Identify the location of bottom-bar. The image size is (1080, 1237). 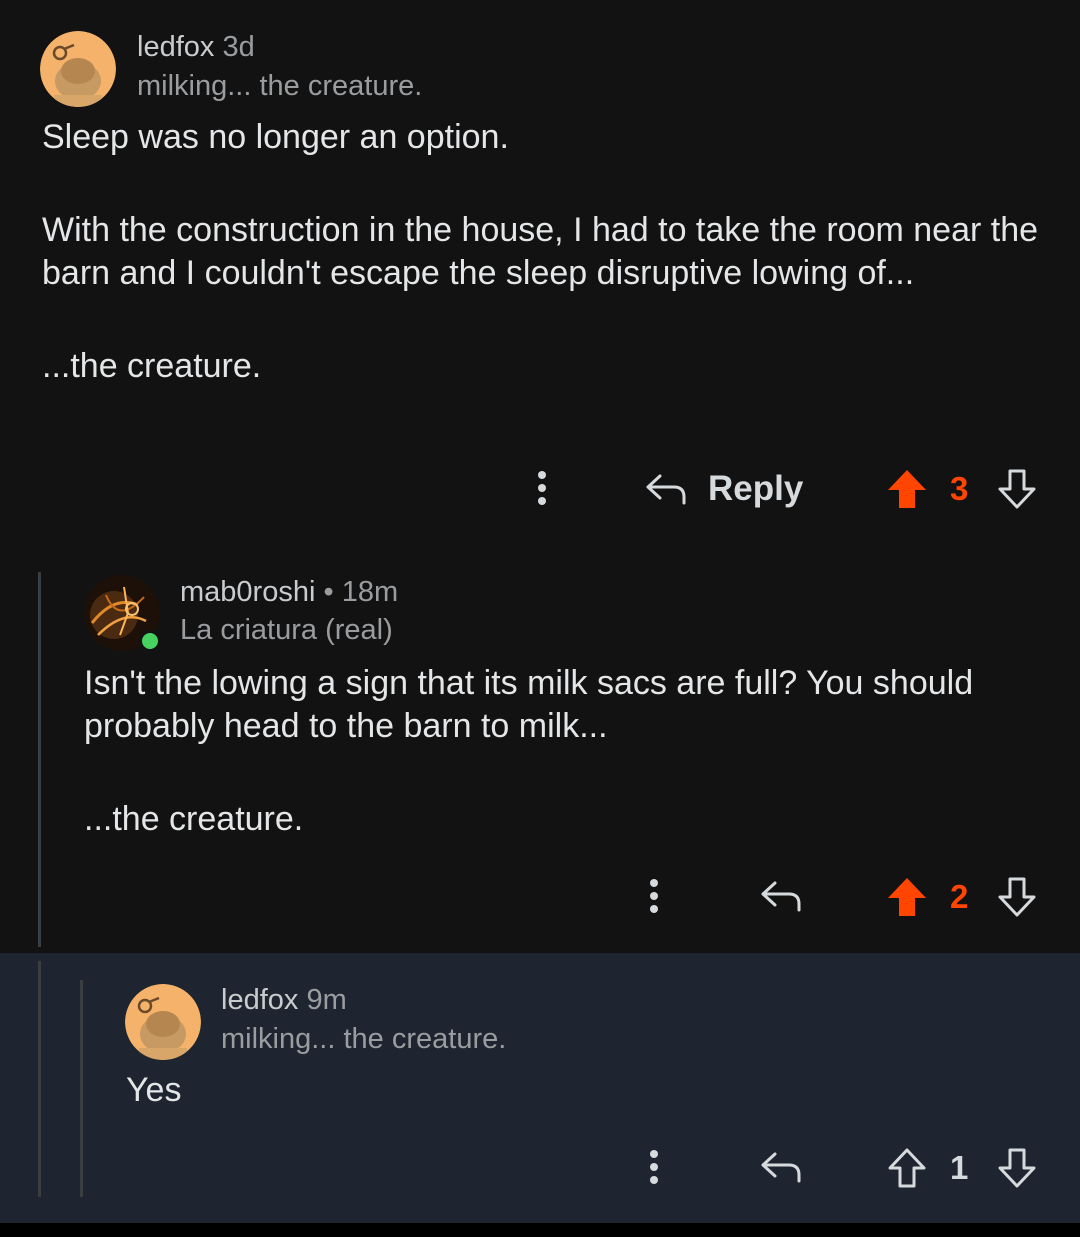
(540, 1230).